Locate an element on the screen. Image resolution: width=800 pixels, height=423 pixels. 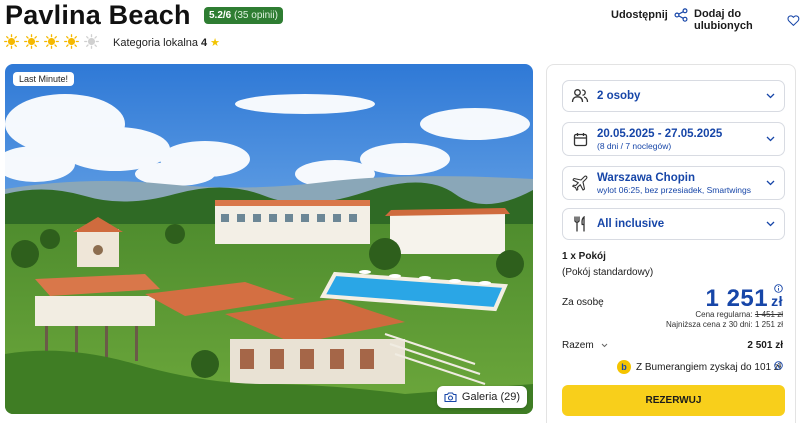
total-toggle: Razem is located at coordinates (585, 345).